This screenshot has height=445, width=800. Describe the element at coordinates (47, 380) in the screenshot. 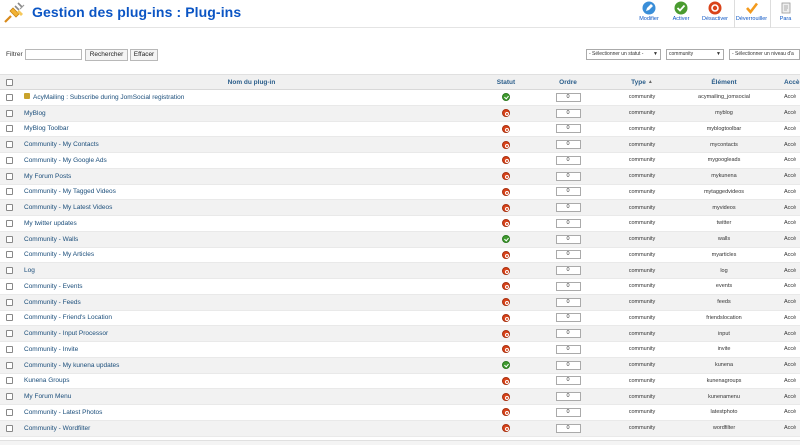

I see `plugin-name-link: Kunena Groups` at that location.